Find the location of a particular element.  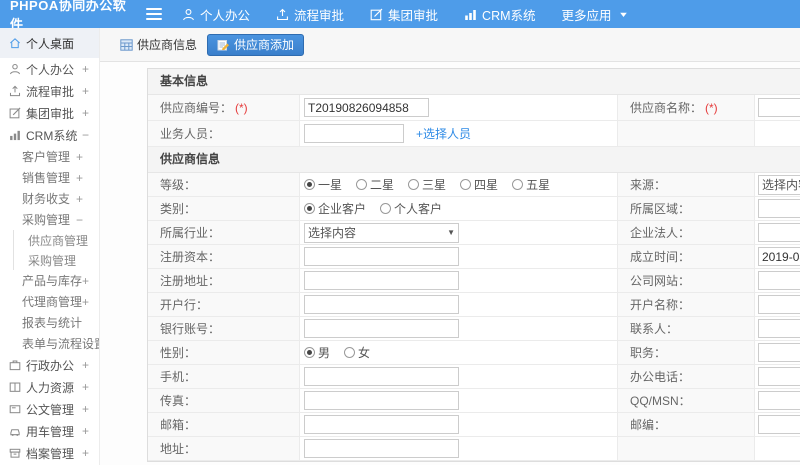

sidebar-item-workflow-approval: 流程审批 + is located at coordinates (49, 91).